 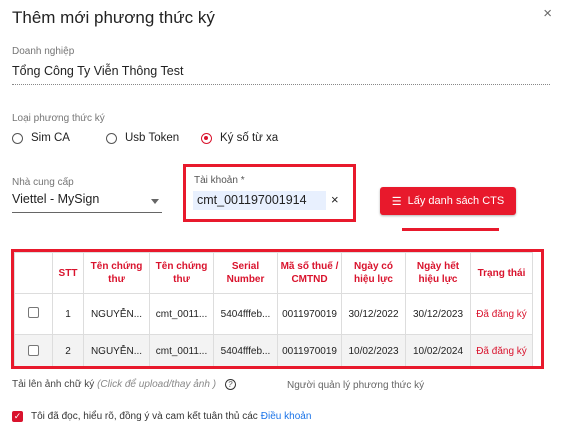 I want to click on company-value: Tổng Công Ty Viễn Thông Test, so click(x=98, y=71).